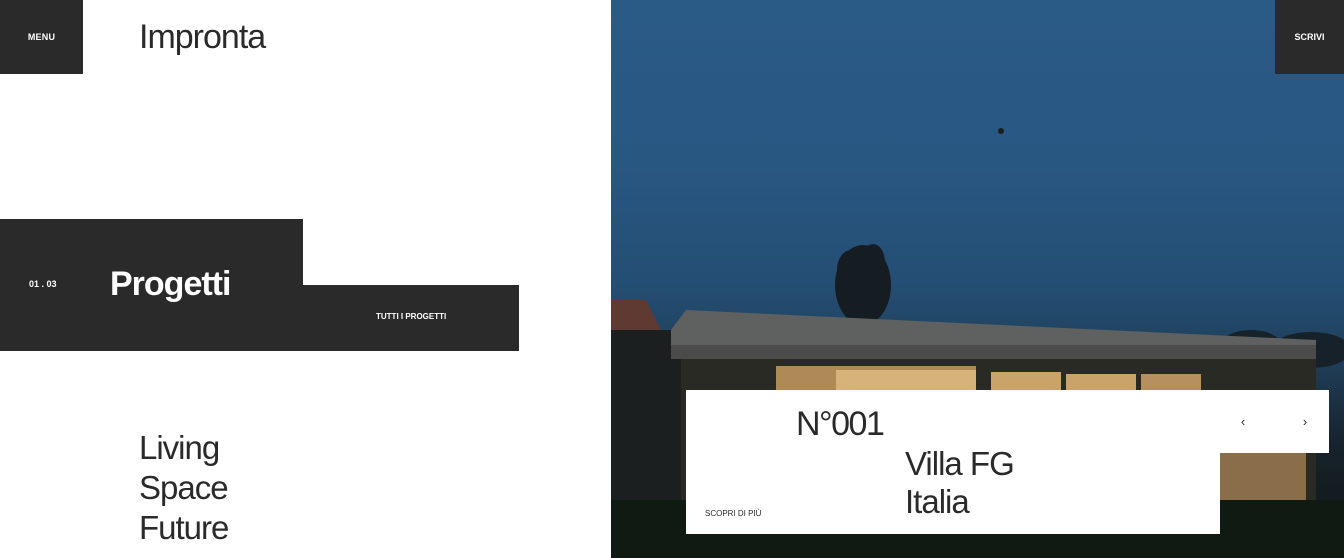 The image size is (1344, 558). I want to click on tagline: Living Space Future, so click(184, 488).